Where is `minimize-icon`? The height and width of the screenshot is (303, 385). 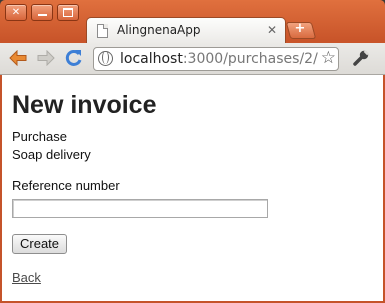 minimize-icon is located at coordinates (42, 14).